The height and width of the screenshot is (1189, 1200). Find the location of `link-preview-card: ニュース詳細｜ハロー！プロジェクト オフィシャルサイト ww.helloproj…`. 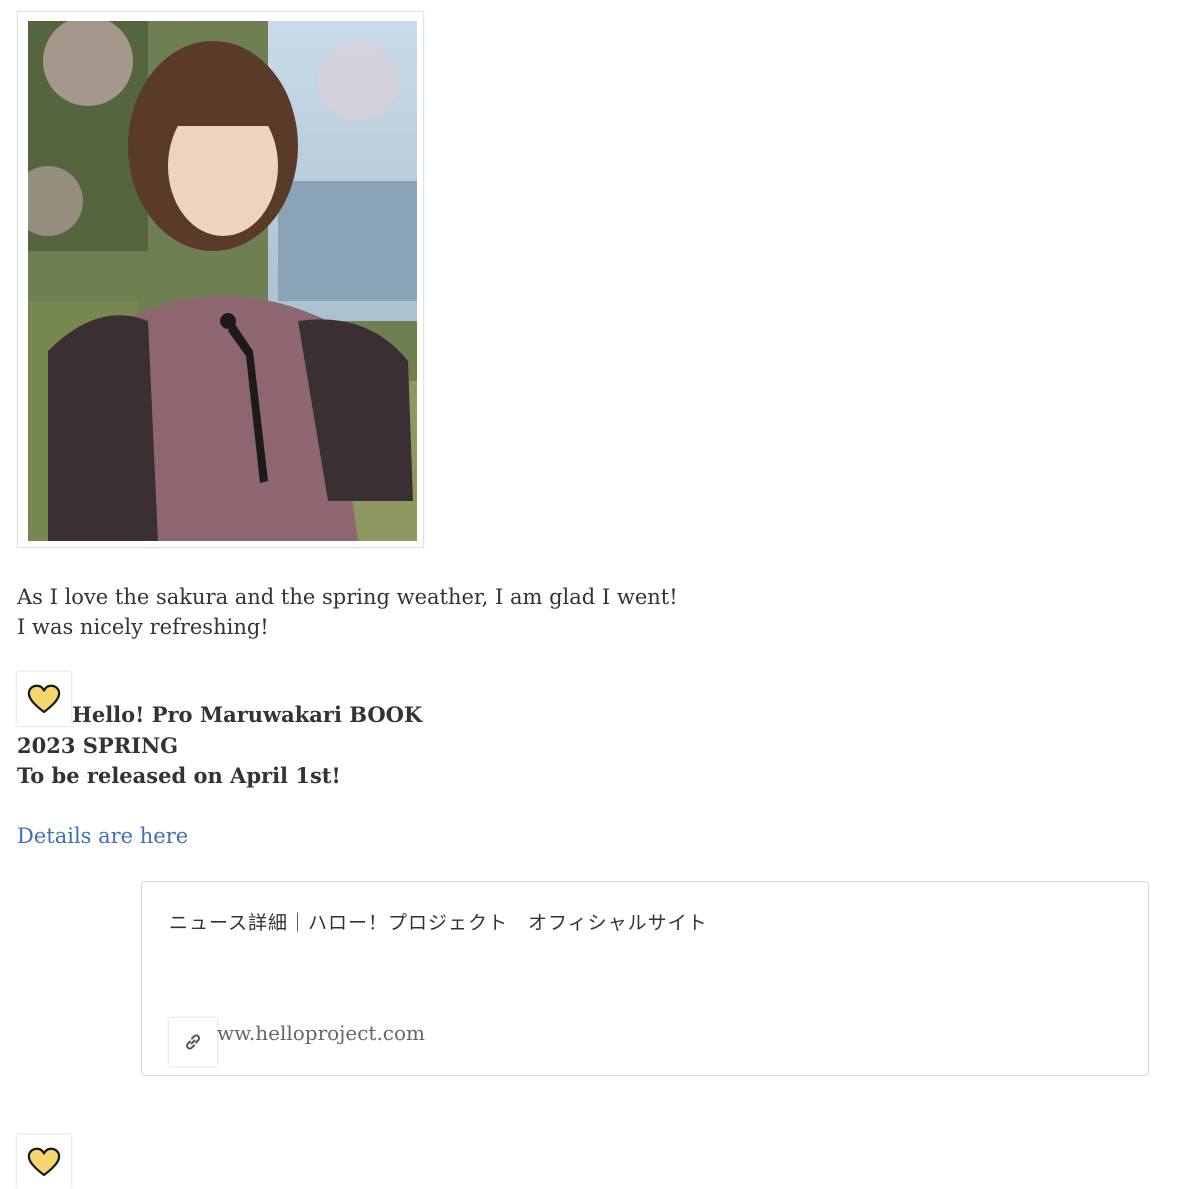

link-preview-card: ニュース詳細｜ハロー！プロジェクト オフィシャルサイト ww.helloproj… is located at coordinates (645, 978).